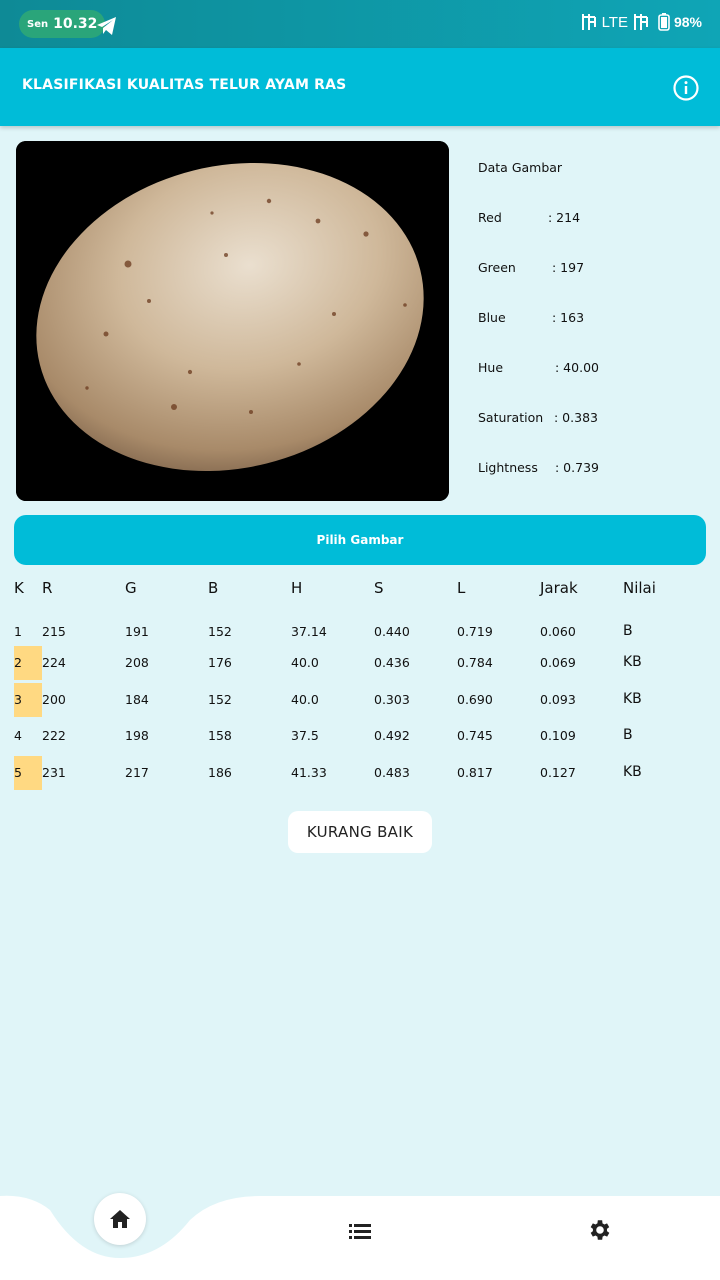 The image size is (720, 1280). I want to click on image-data-title: Data Gambar, so click(520, 167).